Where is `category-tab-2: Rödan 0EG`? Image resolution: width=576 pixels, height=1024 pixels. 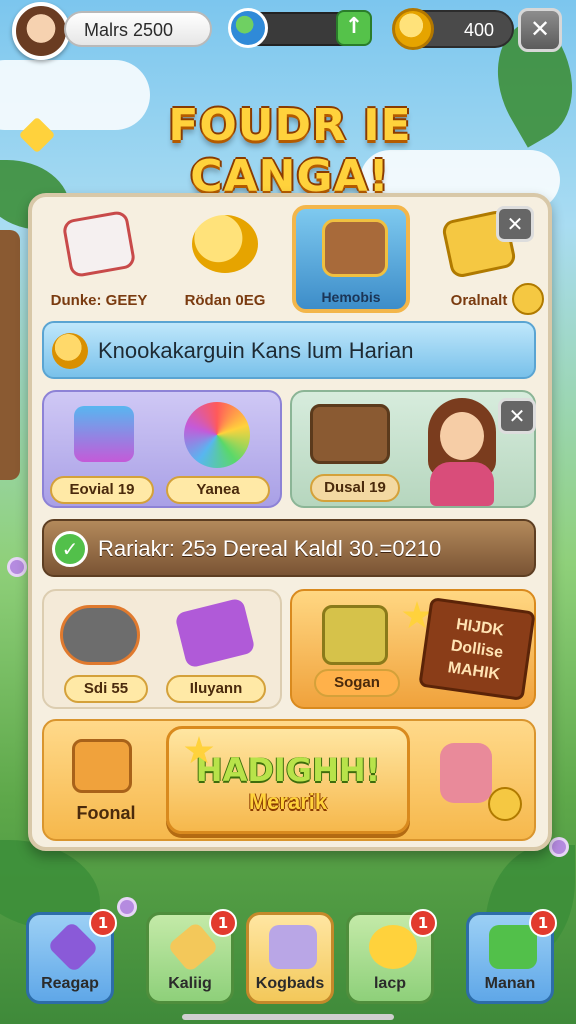 category-tab-2: Rödan 0EG is located at coordinates (225, 259).